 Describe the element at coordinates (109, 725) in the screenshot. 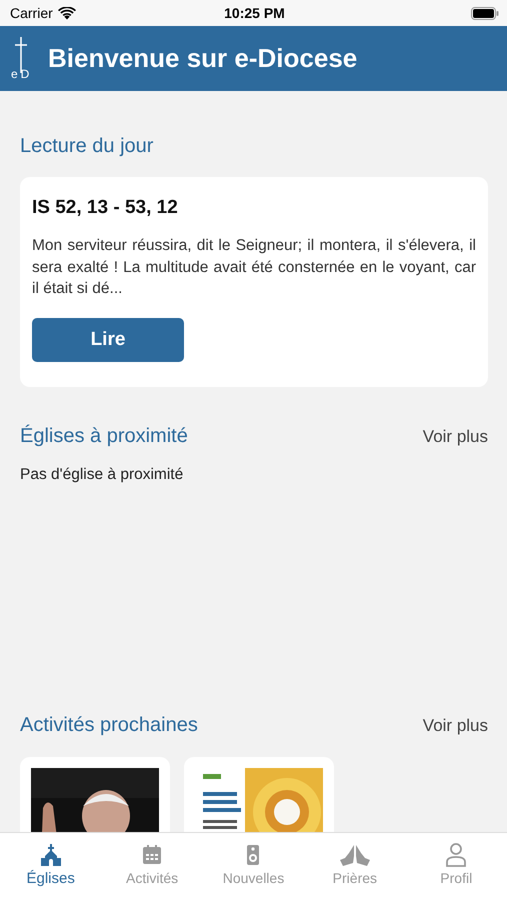

I see `section-heading: Activités prochaines` at that location.